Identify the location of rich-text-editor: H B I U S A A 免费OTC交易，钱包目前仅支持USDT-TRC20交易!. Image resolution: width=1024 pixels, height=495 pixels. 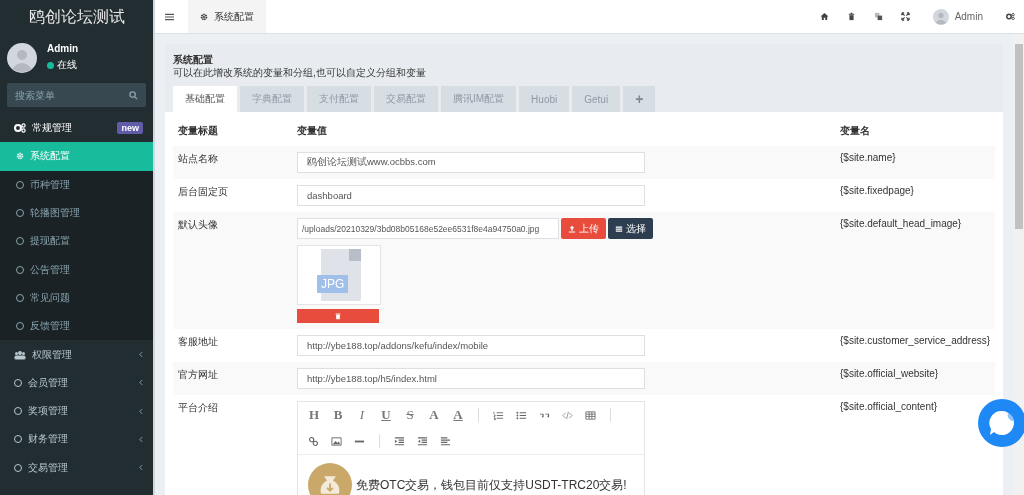
(471, 448).